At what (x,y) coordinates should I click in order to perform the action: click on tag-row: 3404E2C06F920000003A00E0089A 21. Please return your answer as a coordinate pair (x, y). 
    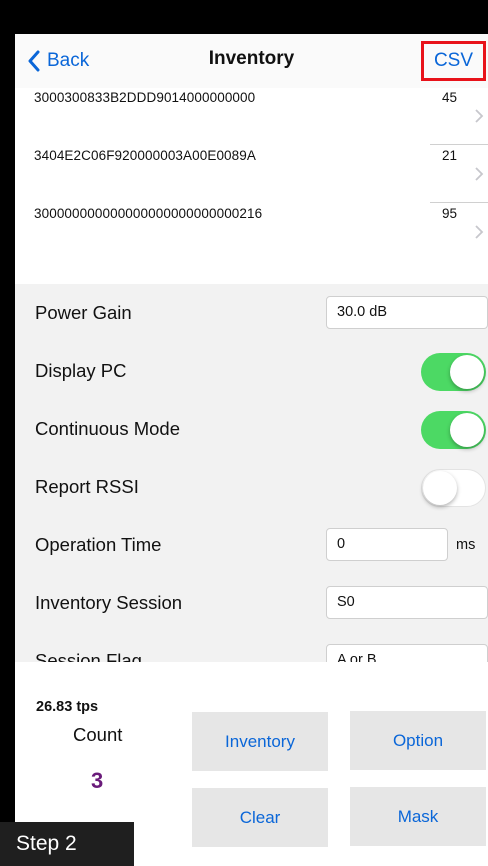
    Looking at the image, I should click on (251, 174).